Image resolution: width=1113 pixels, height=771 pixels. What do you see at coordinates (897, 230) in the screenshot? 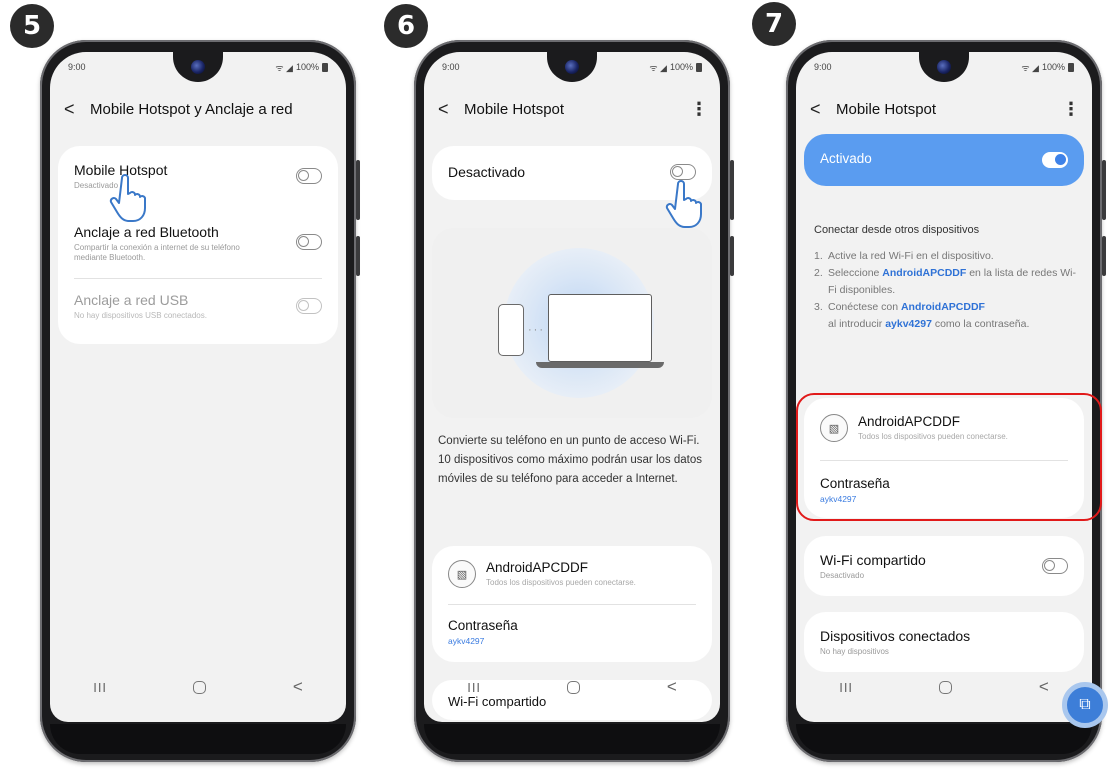
I see `connect-heading: Conectar desde otros dispositivos` at bounding box center [897, 230].